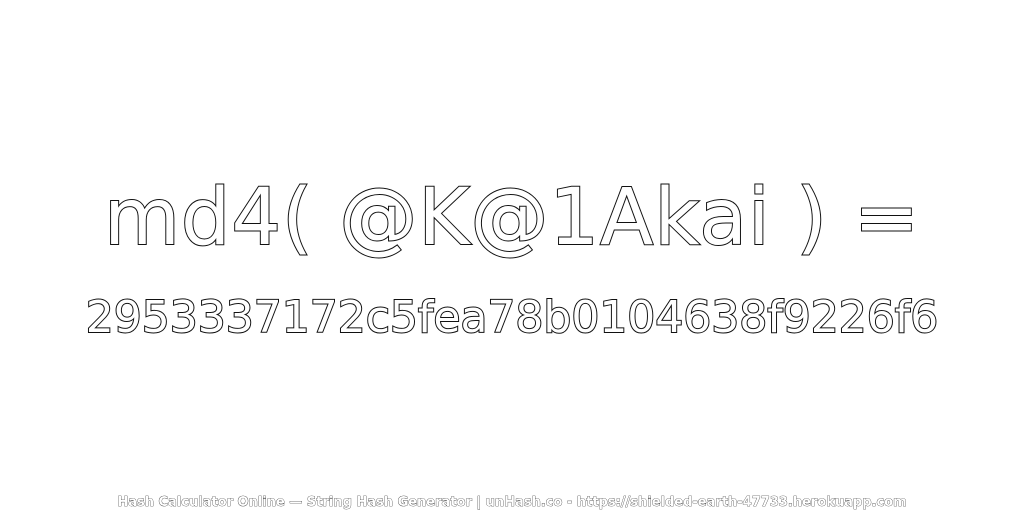 The height and width of the screenshot is (512, 1024). I want to click on hash-result: 2953337172c5fea78b0104638f9226f6, so click(512, 317).